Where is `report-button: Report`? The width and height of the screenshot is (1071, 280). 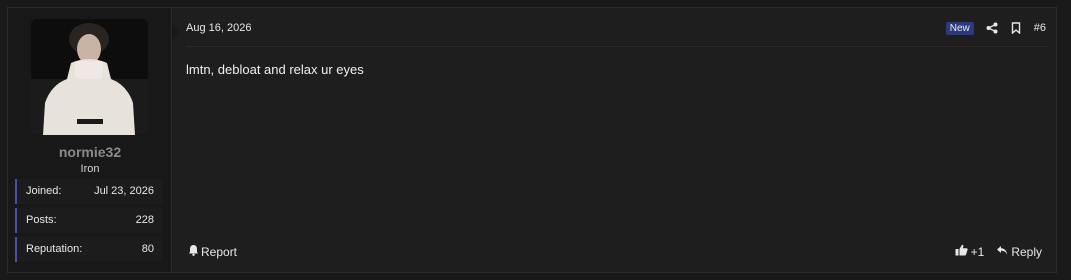
report-button: Report is located at coordinates (212, 251).